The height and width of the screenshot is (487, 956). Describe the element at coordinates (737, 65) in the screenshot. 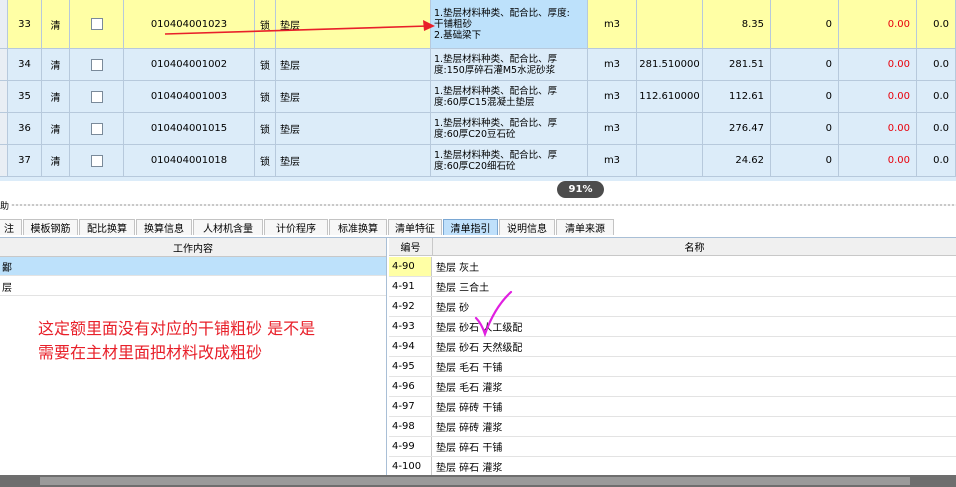

I see `item-quantity: 281.51` at that location.